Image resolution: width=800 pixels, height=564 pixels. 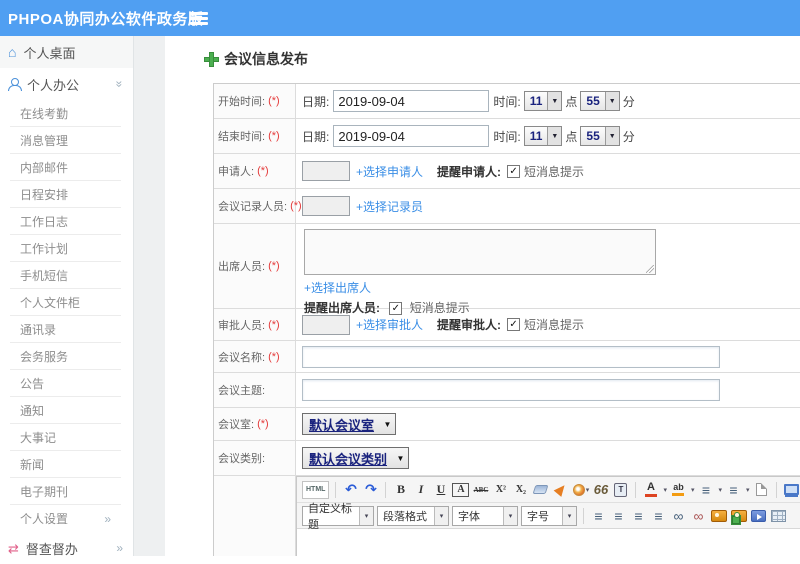 I want to click on sidebar-item-label: 工作日志, so click(x=44, y=222).